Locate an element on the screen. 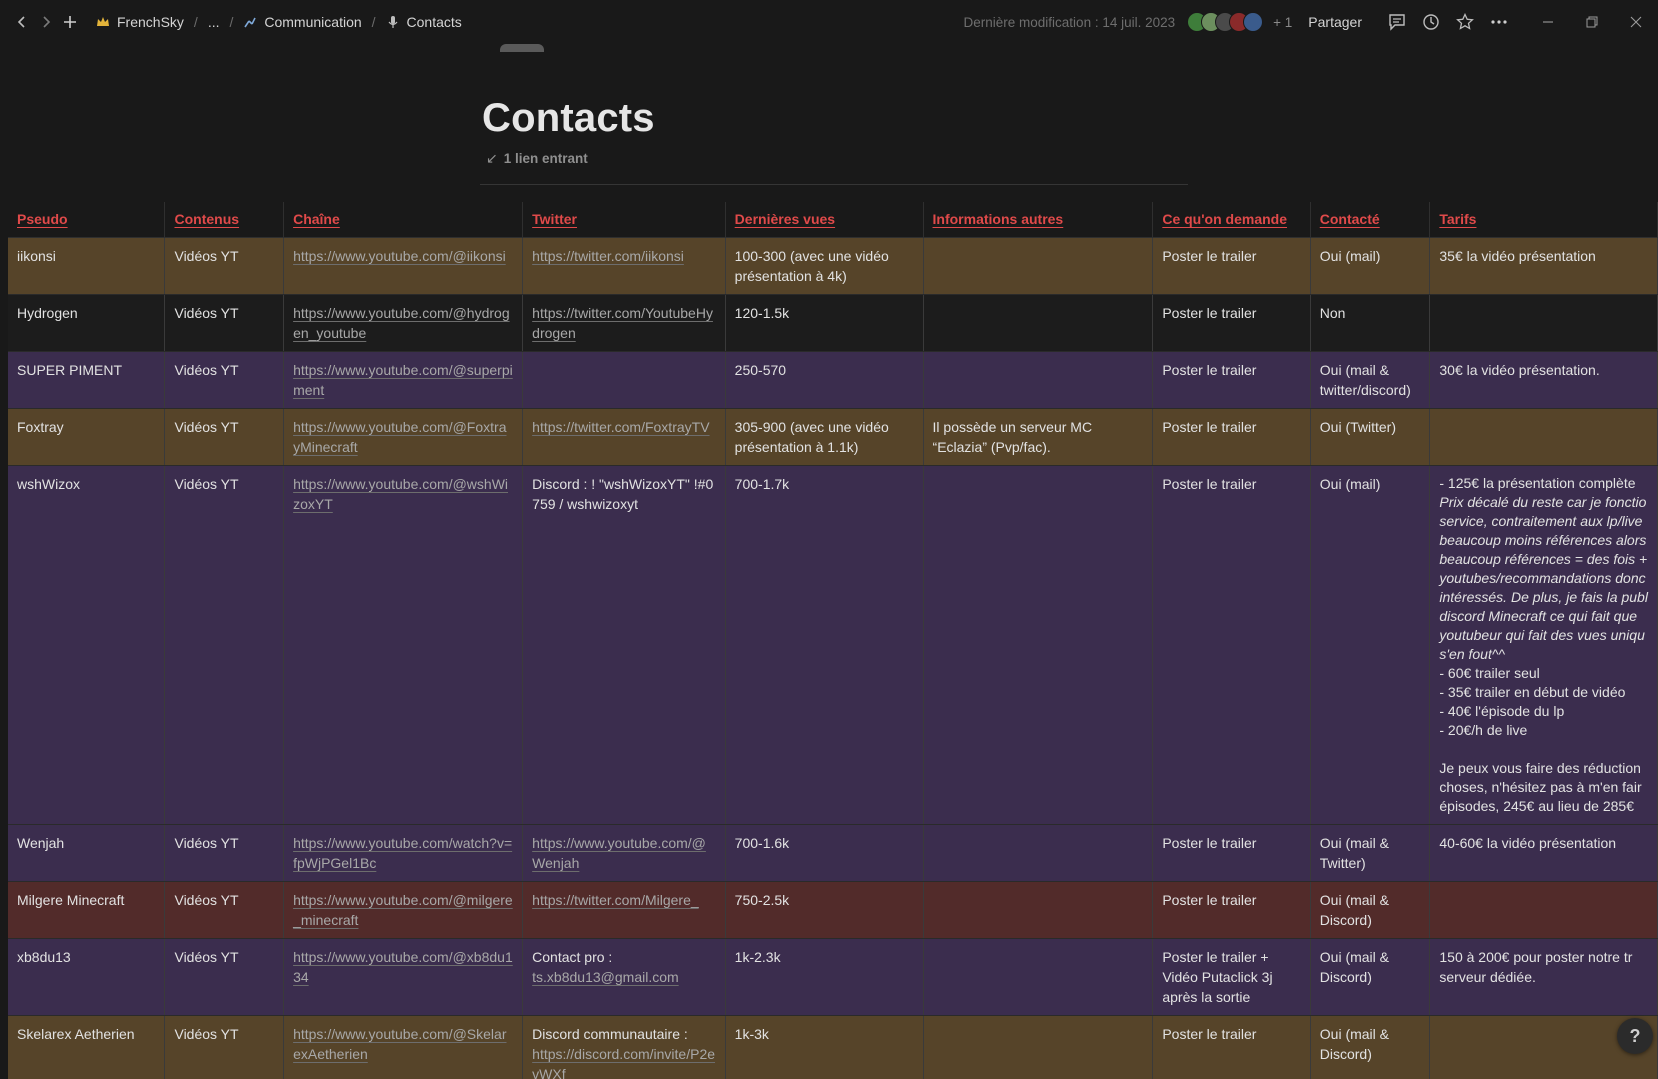  cell-twitter: Contact pro : ts.xb8du13@gmail.com is located at coordinates (624, 977).